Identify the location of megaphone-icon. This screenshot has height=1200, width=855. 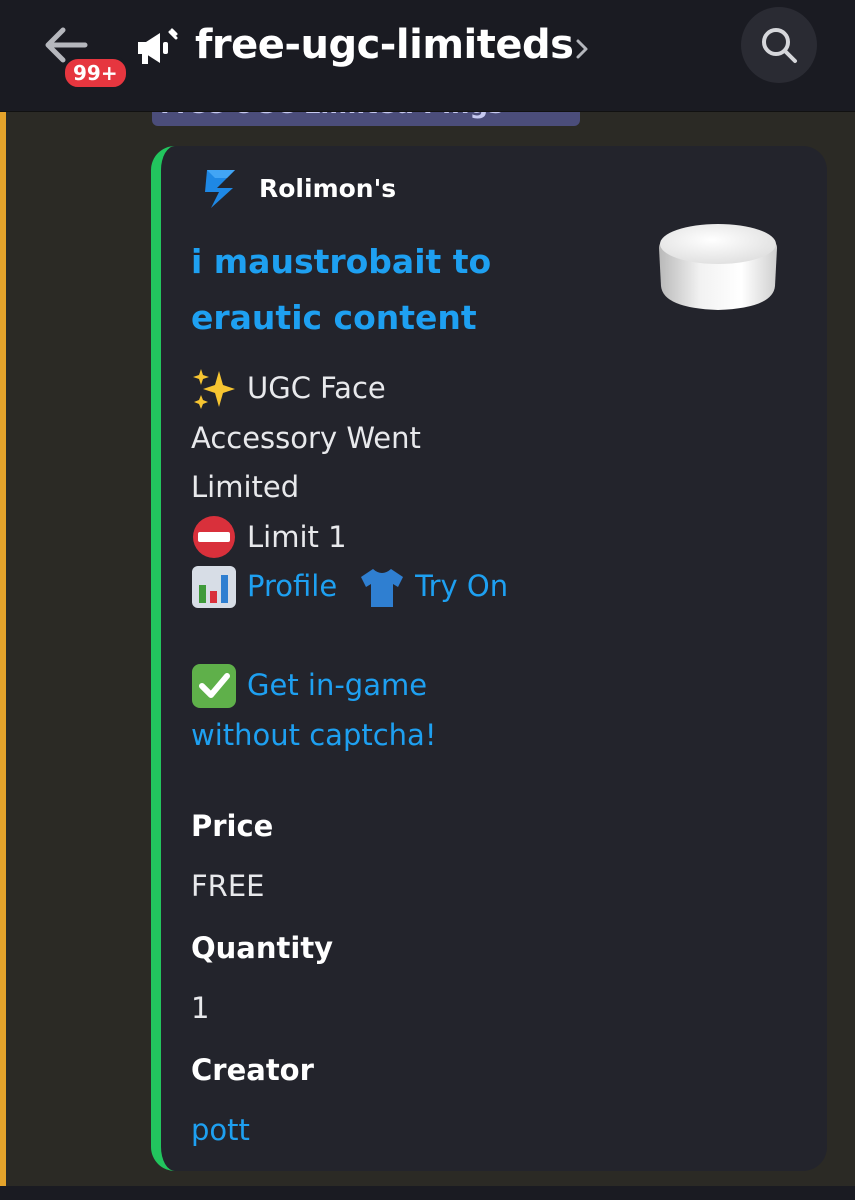
(158, 46).